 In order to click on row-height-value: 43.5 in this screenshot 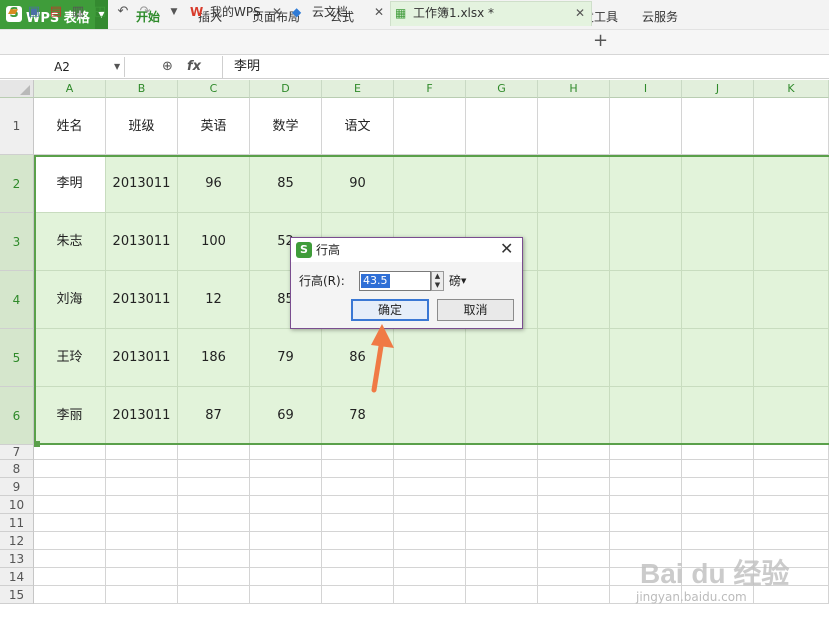, I will do `click(375, 281)`.